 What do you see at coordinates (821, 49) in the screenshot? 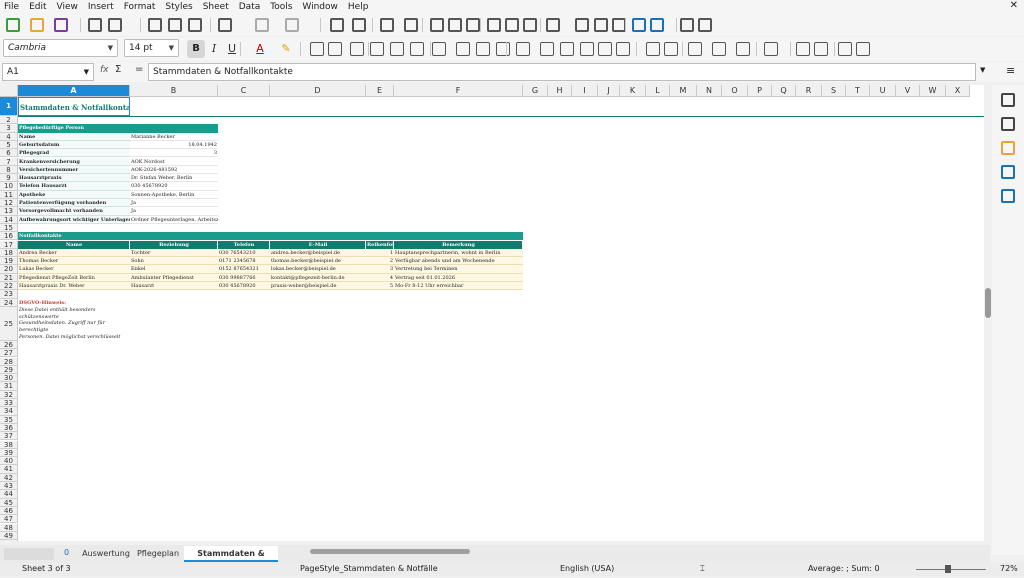
I see `right-to-left-icon` at bounding box center [821, 49].